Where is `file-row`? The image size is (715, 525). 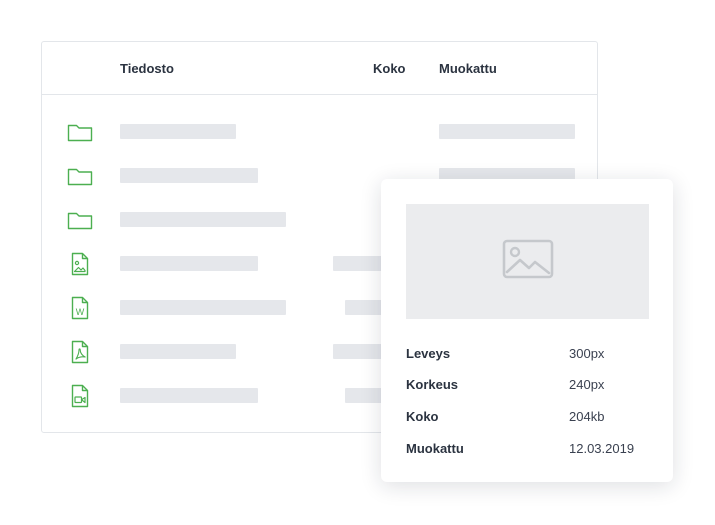
file-row is located at coordinates (319, 132).